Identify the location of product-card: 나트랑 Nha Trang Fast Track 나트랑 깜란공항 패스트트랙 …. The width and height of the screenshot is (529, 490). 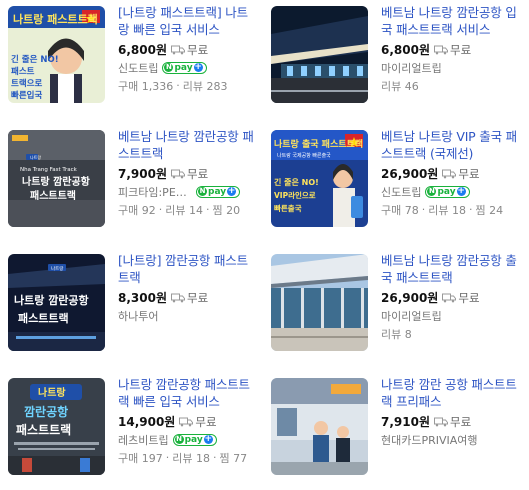
(130, 179).